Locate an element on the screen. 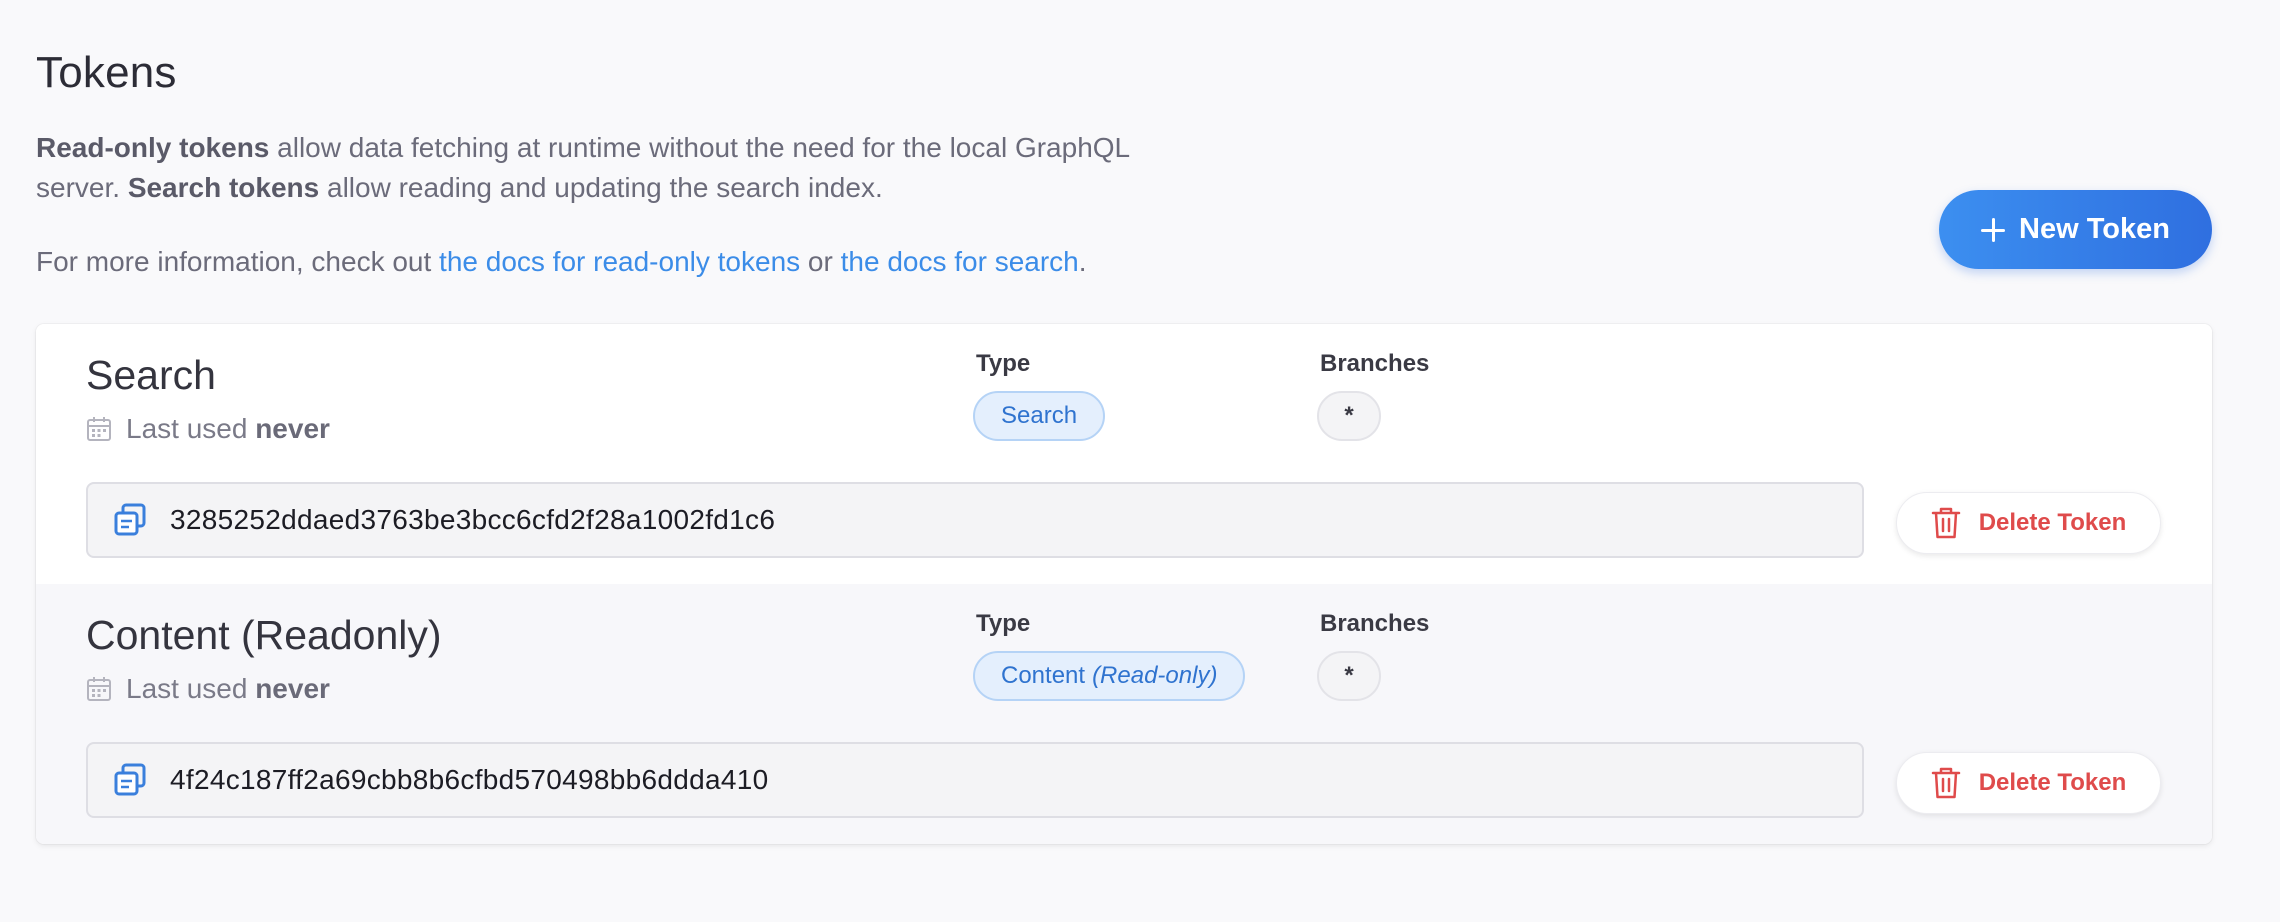 Image resolution: width=2280 pixels, height=922 pixels. token-value: 4f24c187ff2a69cbb8b6cfbd570498bb6ddda410 is located at coordinates (469, 779).